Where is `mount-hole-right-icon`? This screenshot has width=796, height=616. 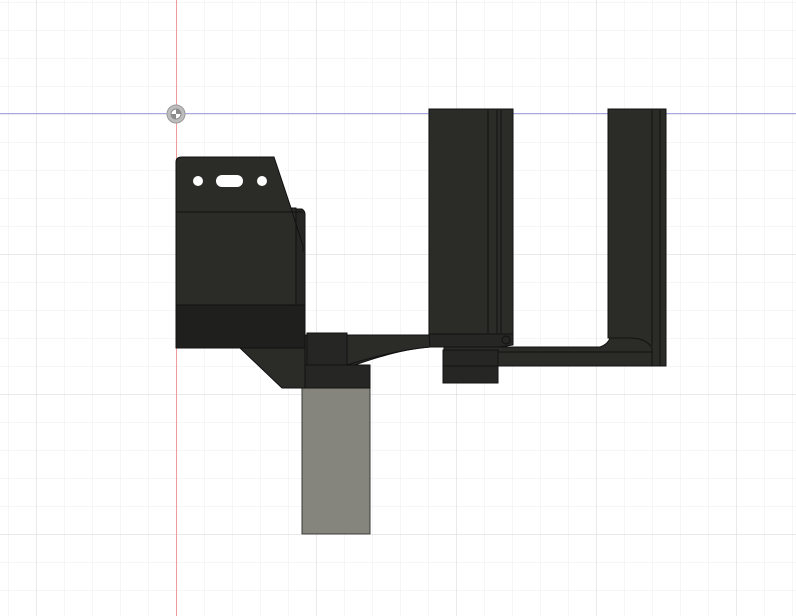
mount-hole-right-icon is located at coordinates (262, 181).